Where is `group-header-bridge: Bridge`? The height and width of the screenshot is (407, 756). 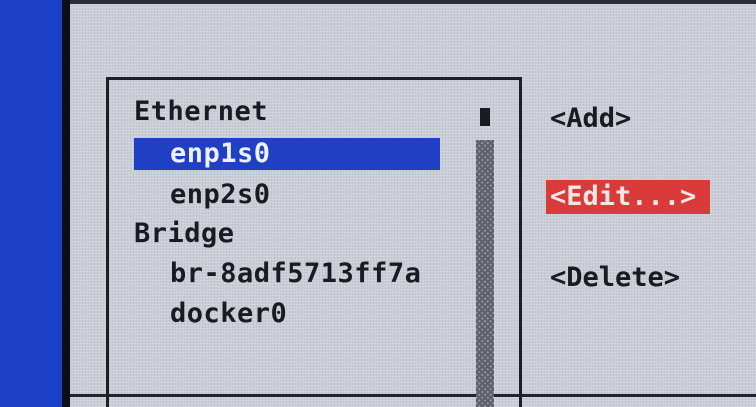
group-header-bridge: Bridge is located at coordinates (184, 233).